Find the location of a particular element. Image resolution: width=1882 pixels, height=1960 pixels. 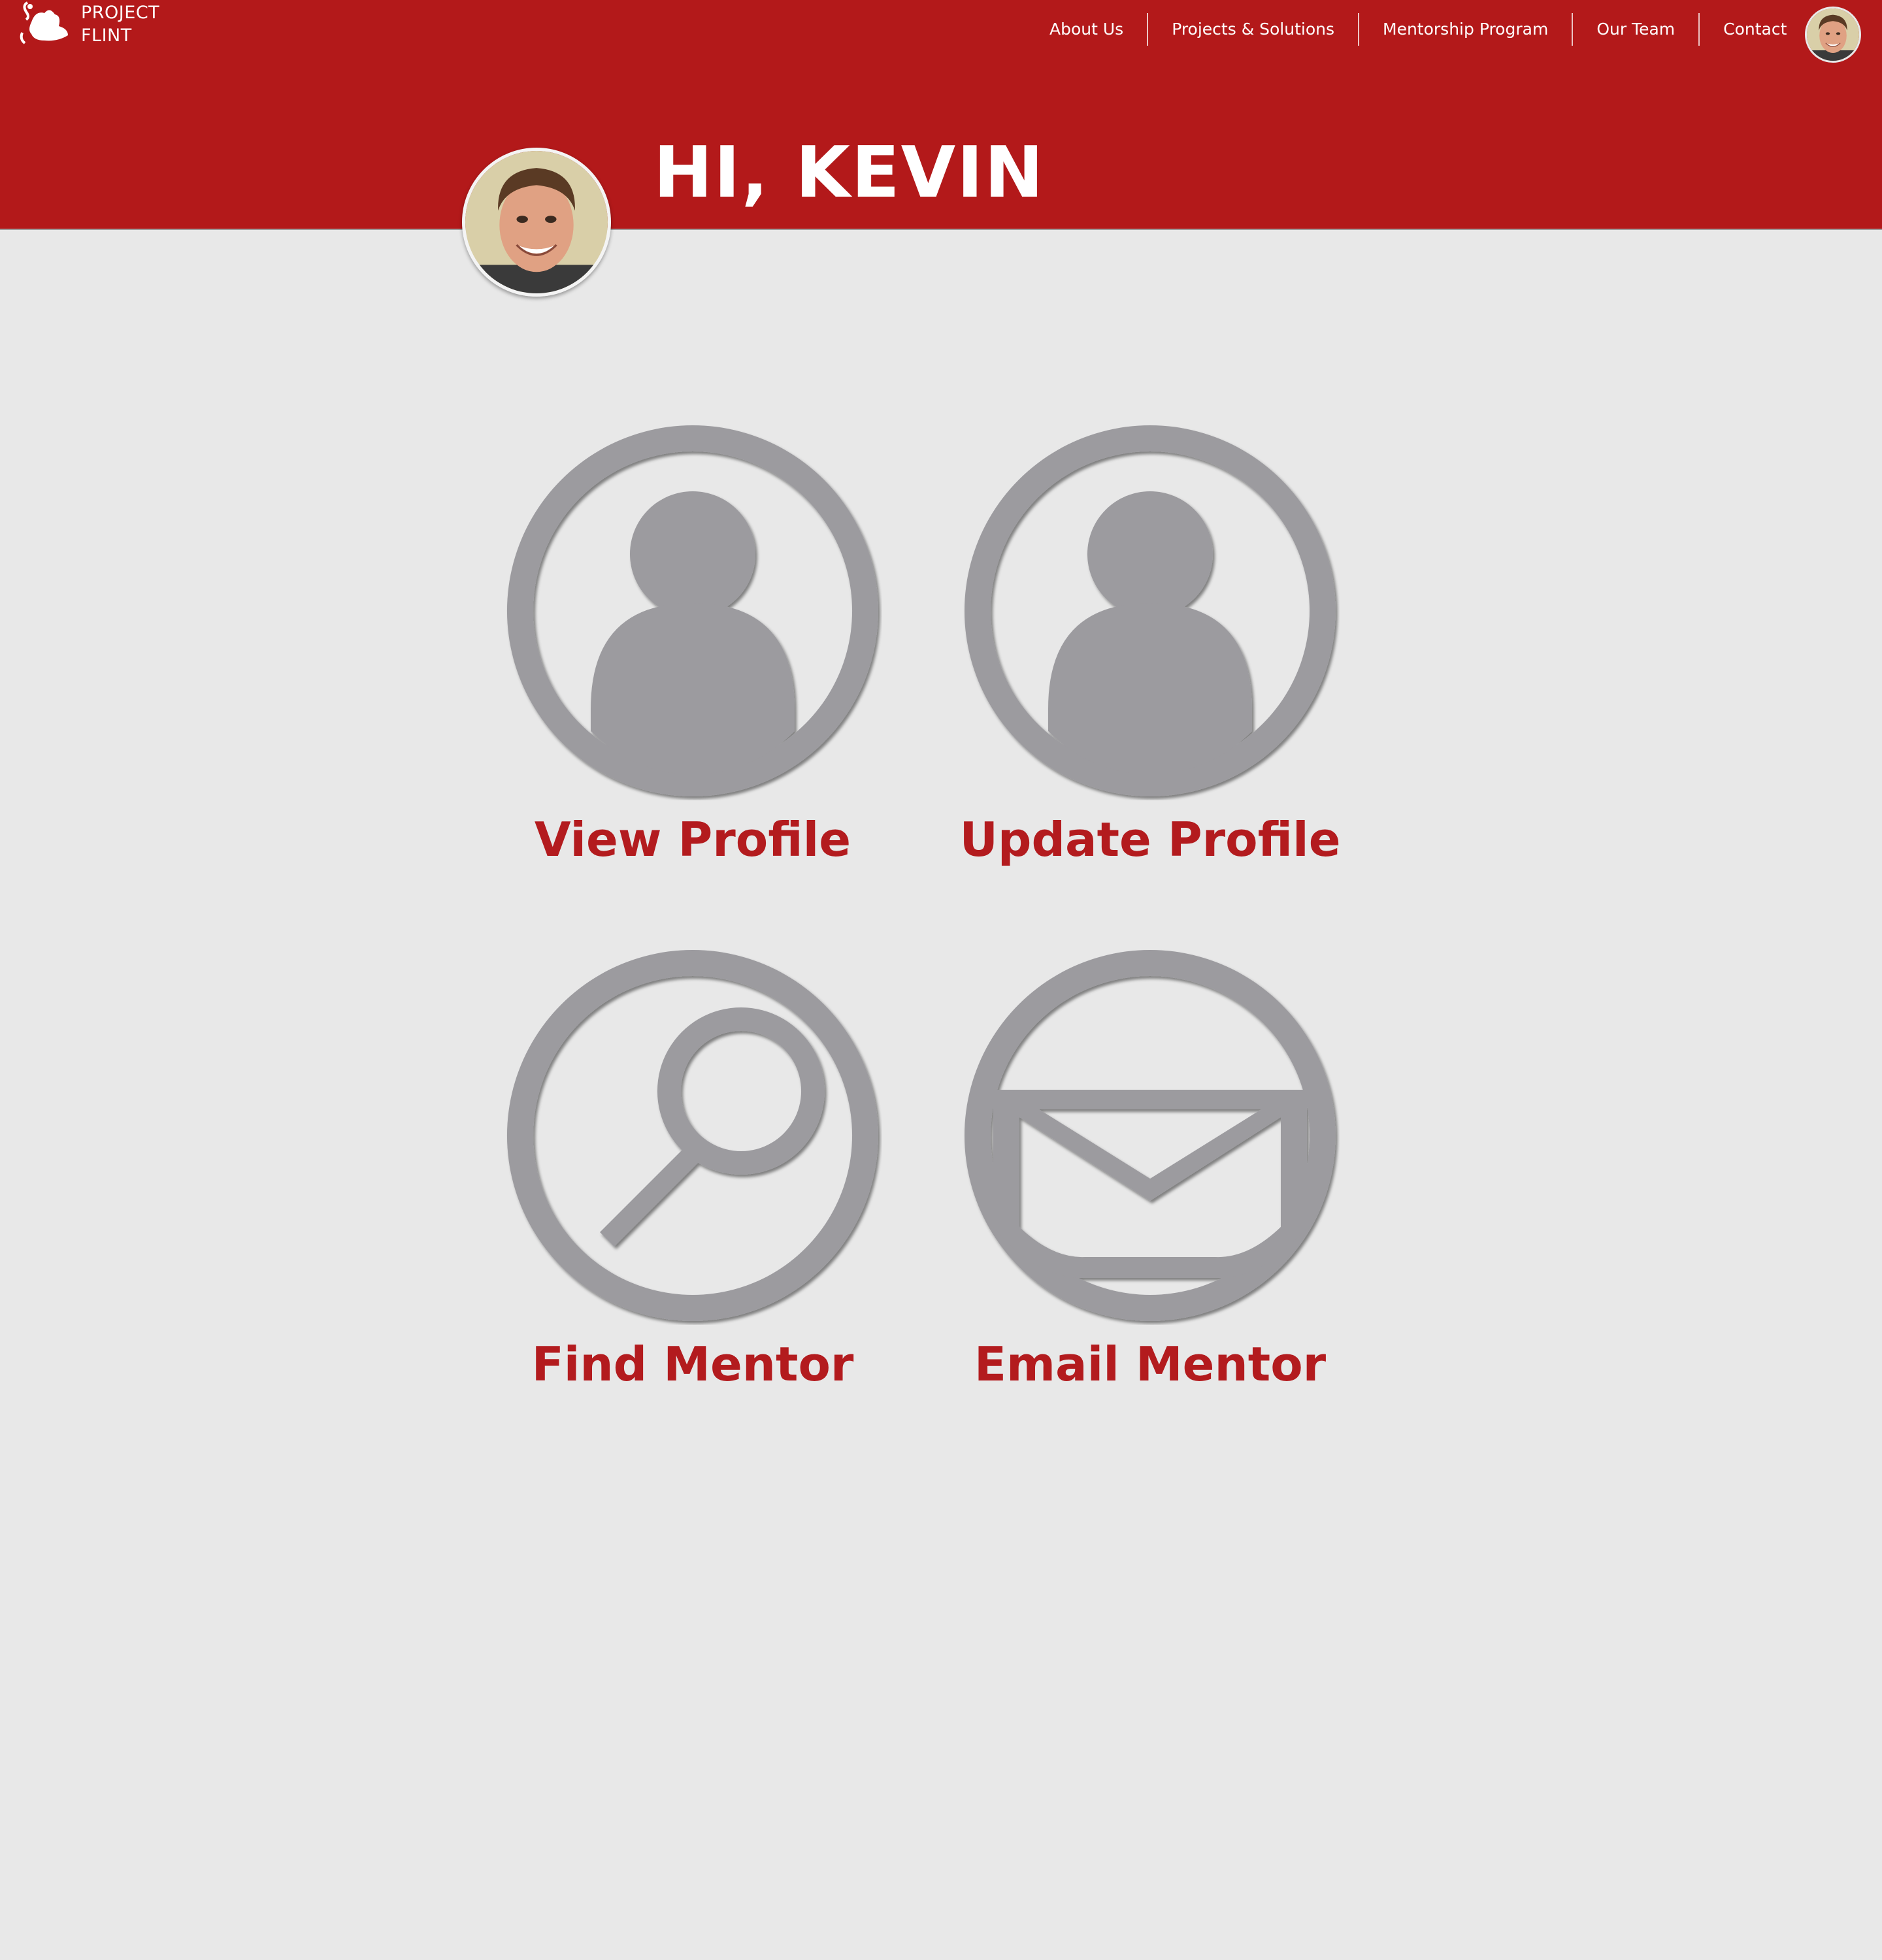

update-profile-button: Update Profile is located at coordinates (1150, 644).